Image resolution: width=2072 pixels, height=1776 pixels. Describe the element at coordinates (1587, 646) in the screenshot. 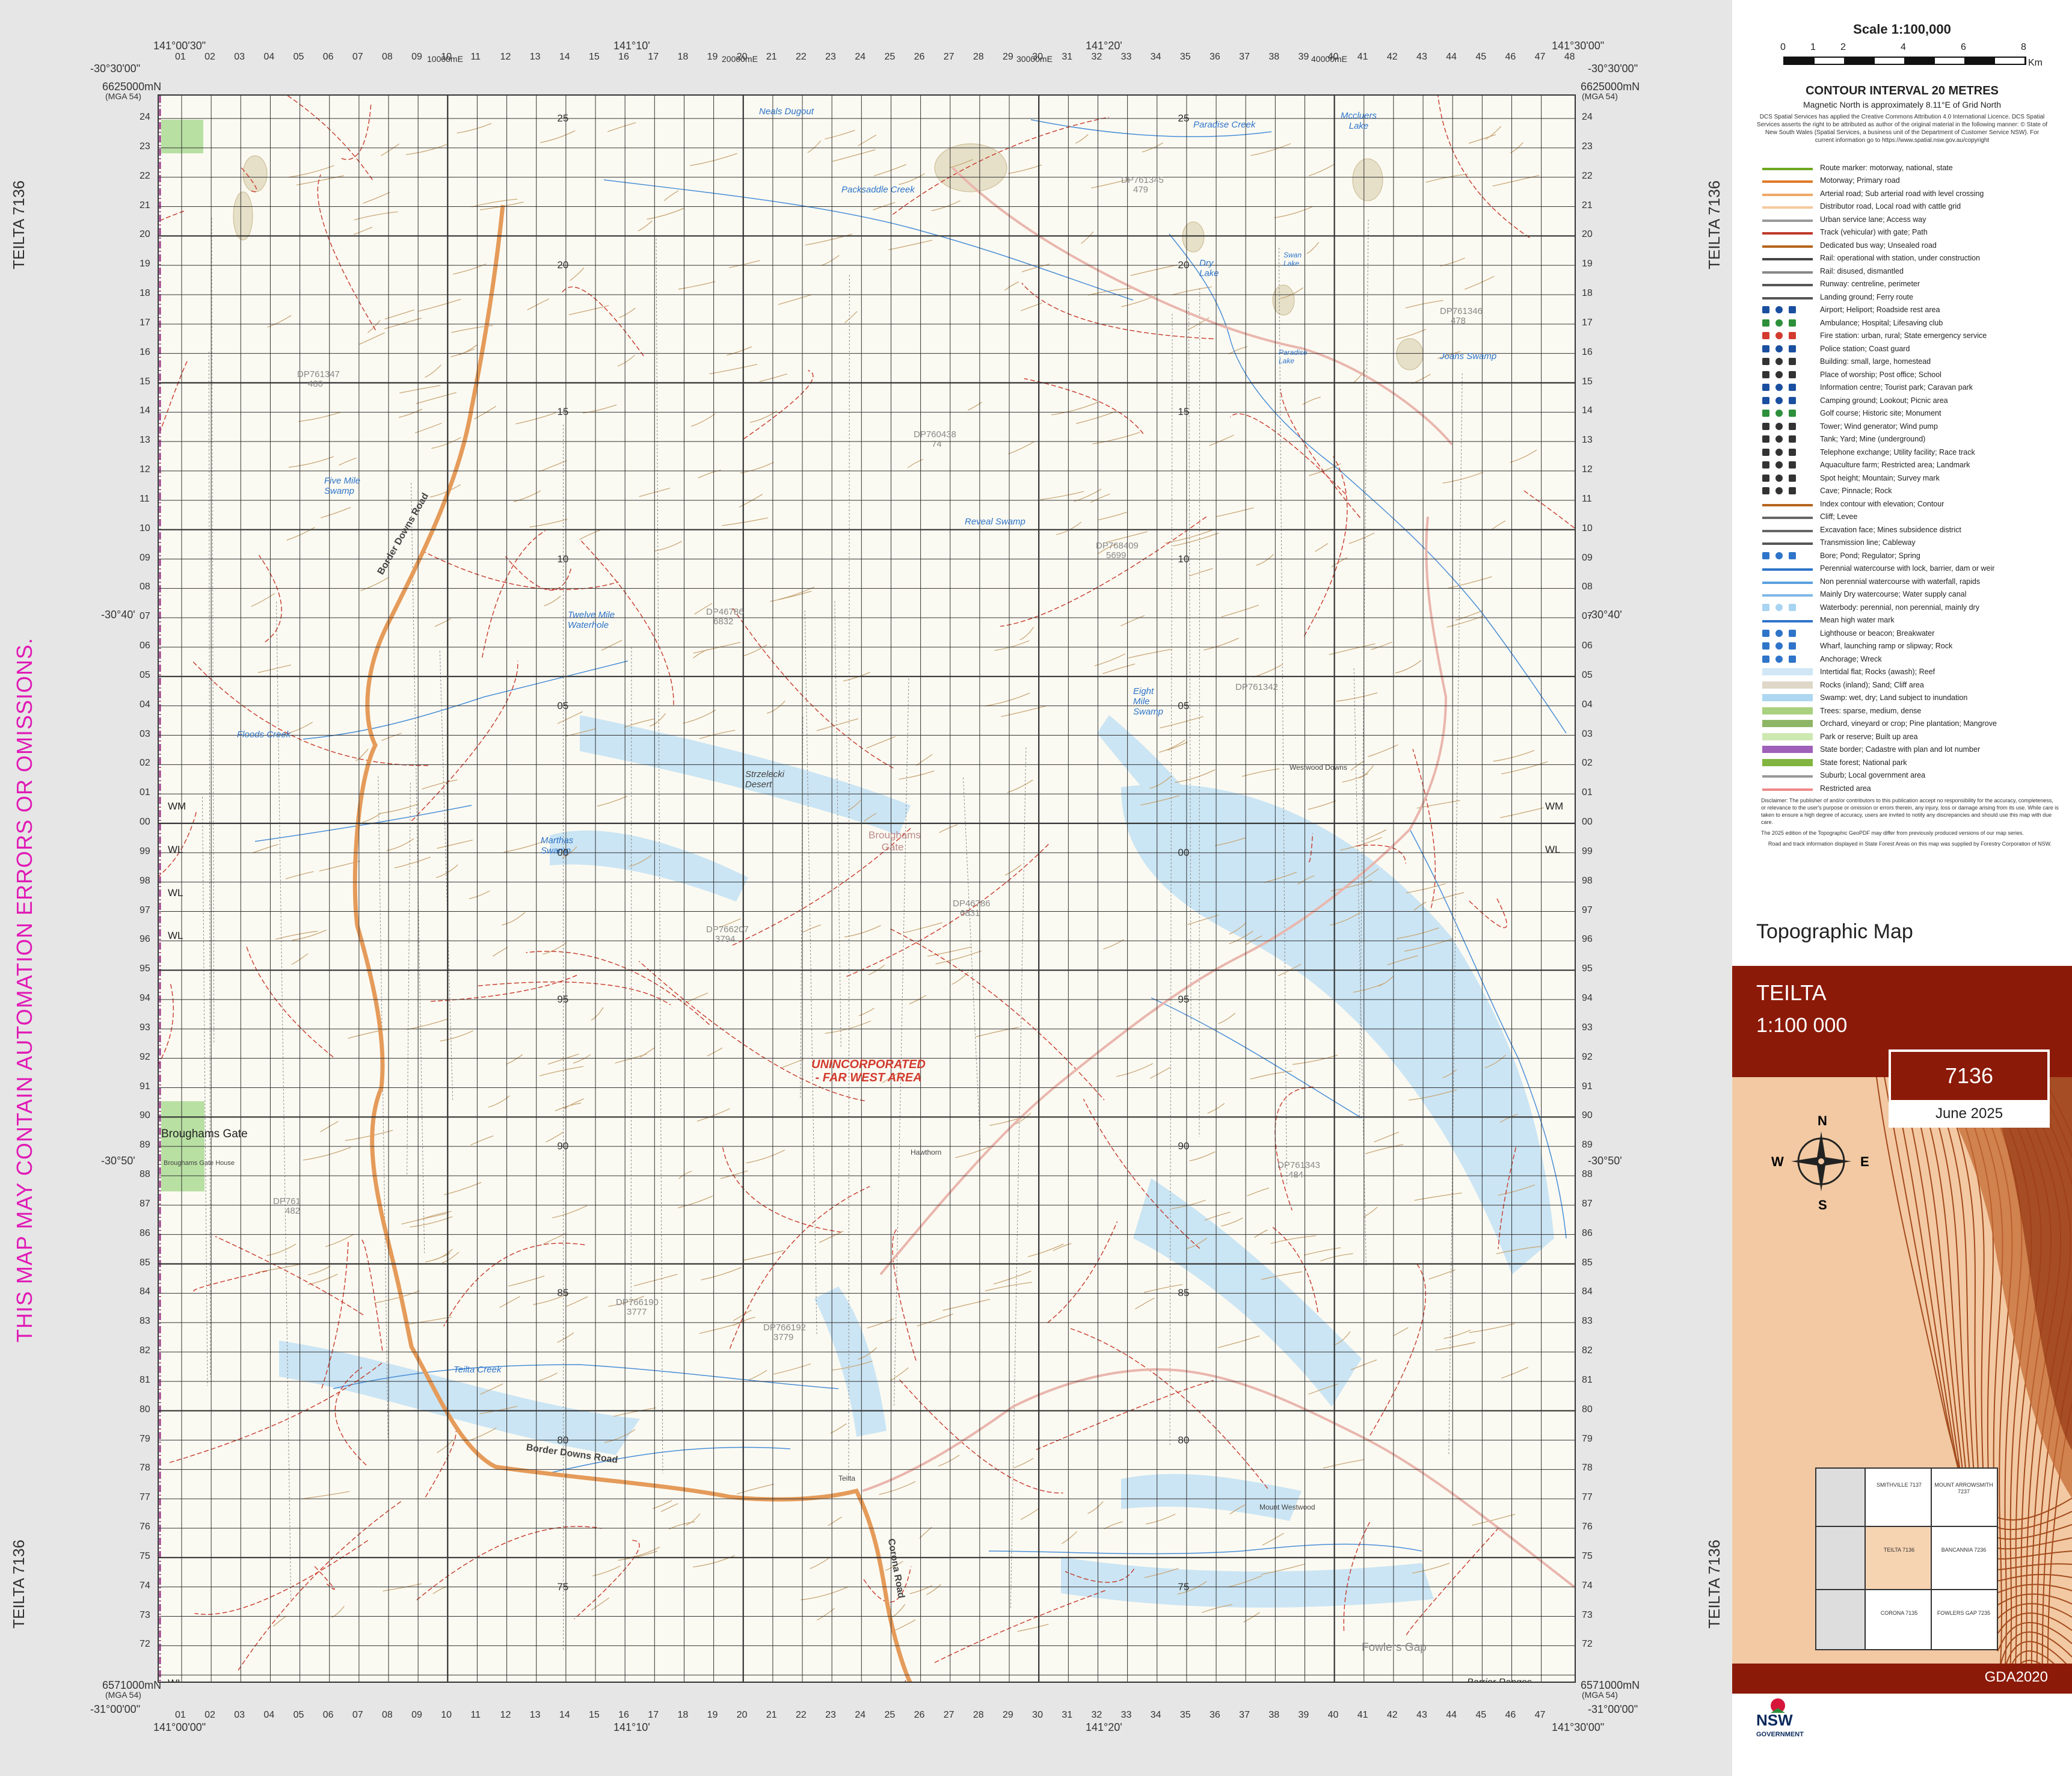

I see `tick-right-06: 06` at that location.